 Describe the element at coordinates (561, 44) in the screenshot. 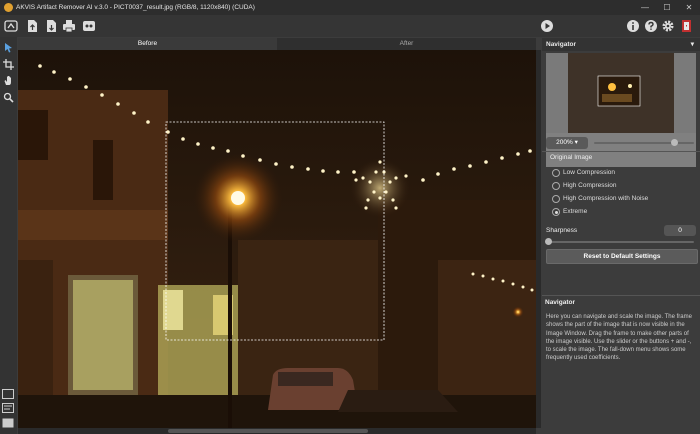

I see `navigator-title: Navigator` at that location.